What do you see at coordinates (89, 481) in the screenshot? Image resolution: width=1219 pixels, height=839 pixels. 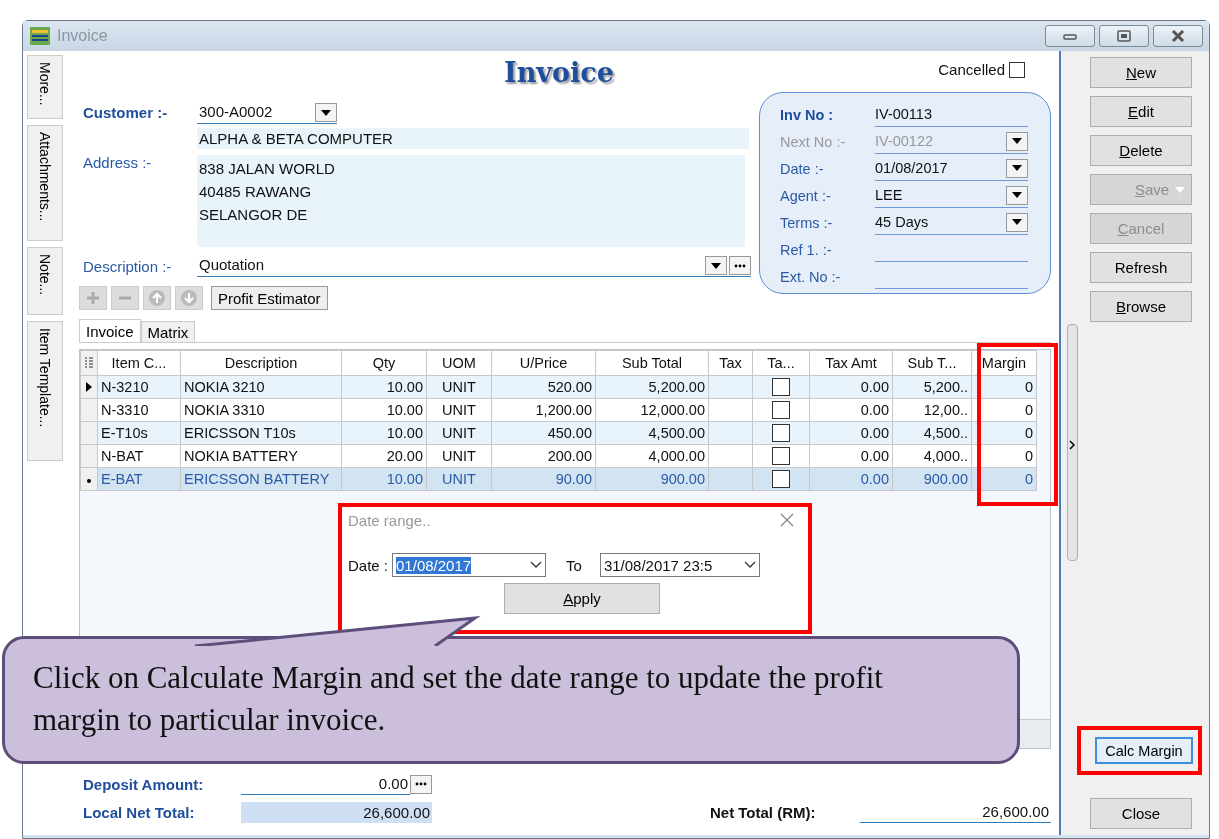 I see `row-dot-icon` at bounding box center [89, 481].